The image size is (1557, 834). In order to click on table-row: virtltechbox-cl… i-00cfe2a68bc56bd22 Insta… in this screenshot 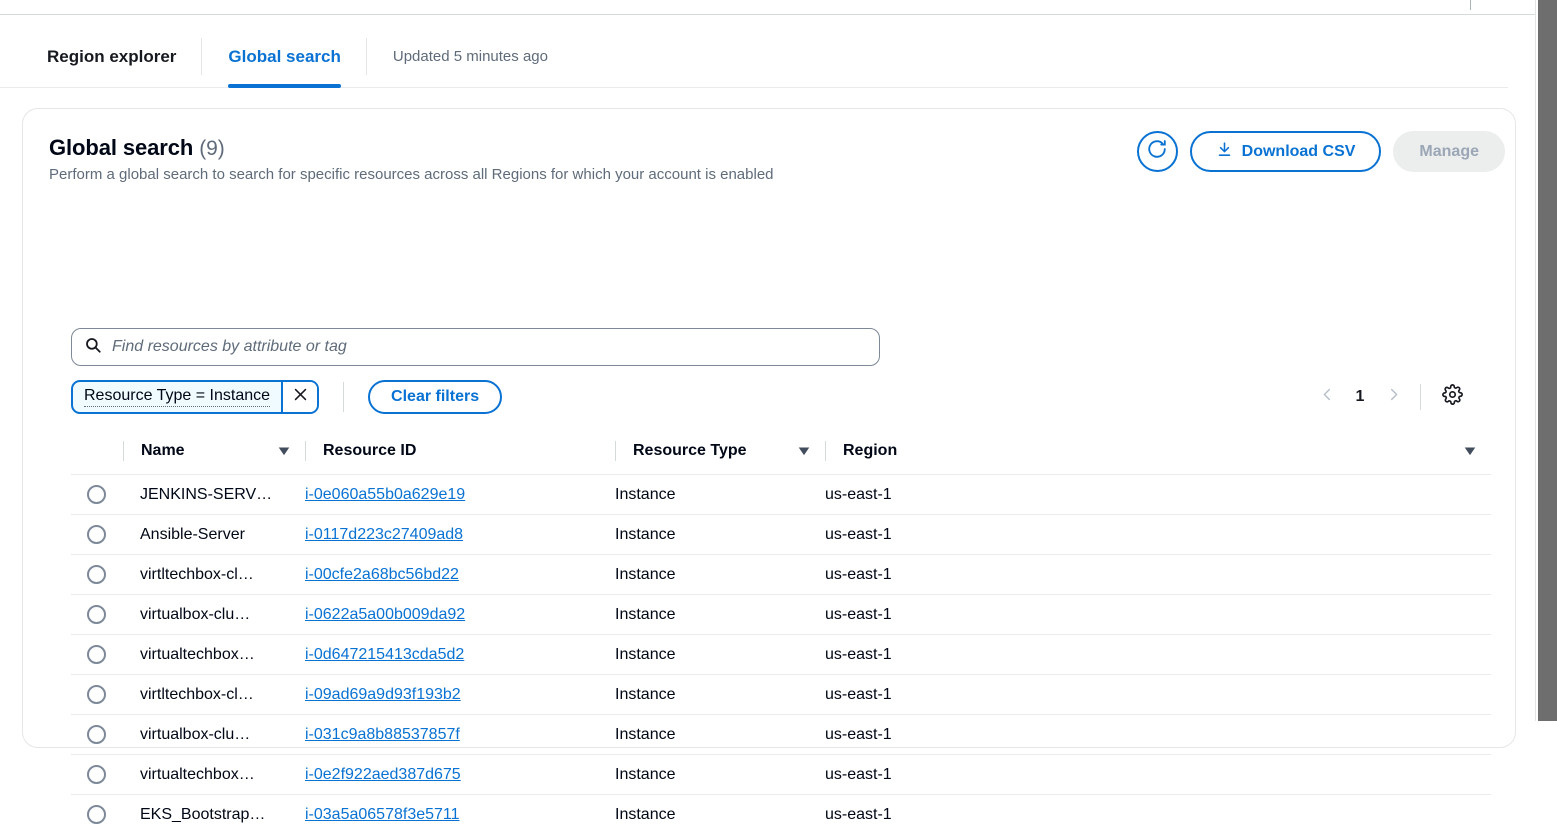, I will do `click(781, 575)`.